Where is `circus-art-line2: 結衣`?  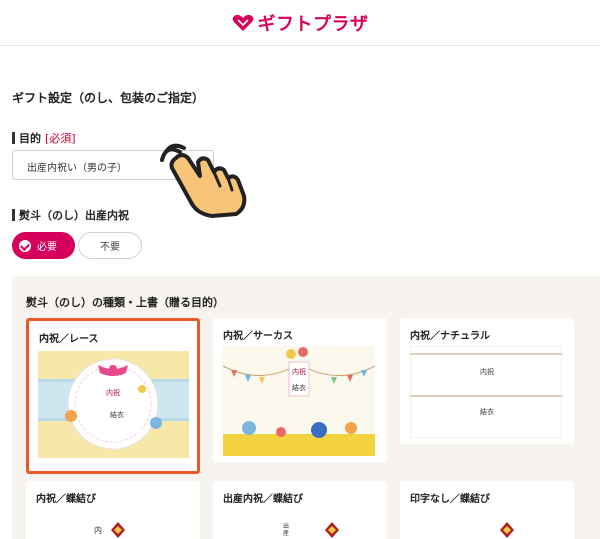 circus-art-line2: 結衣 is located at coordinates (299, 387).